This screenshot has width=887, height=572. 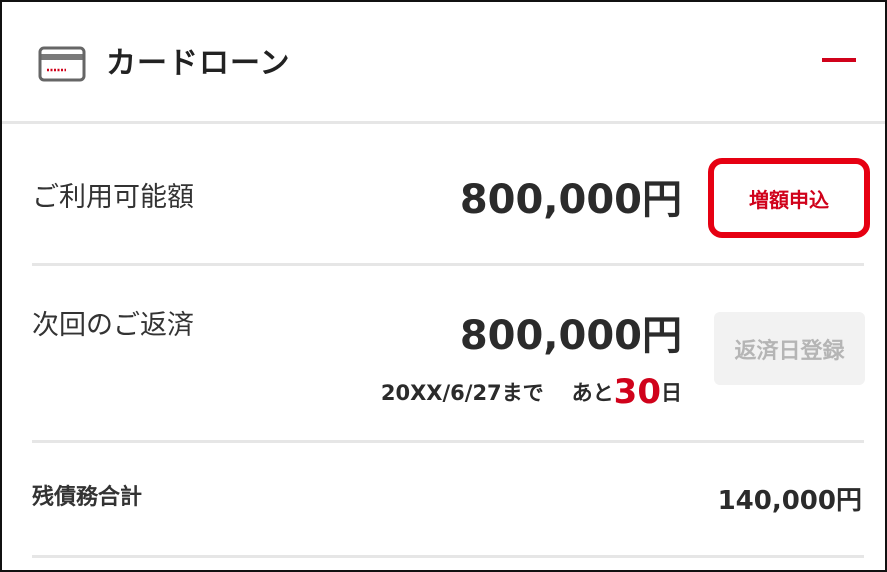 I want to click on total-balance-label: 残債務合計, so click(x=87, y=497).